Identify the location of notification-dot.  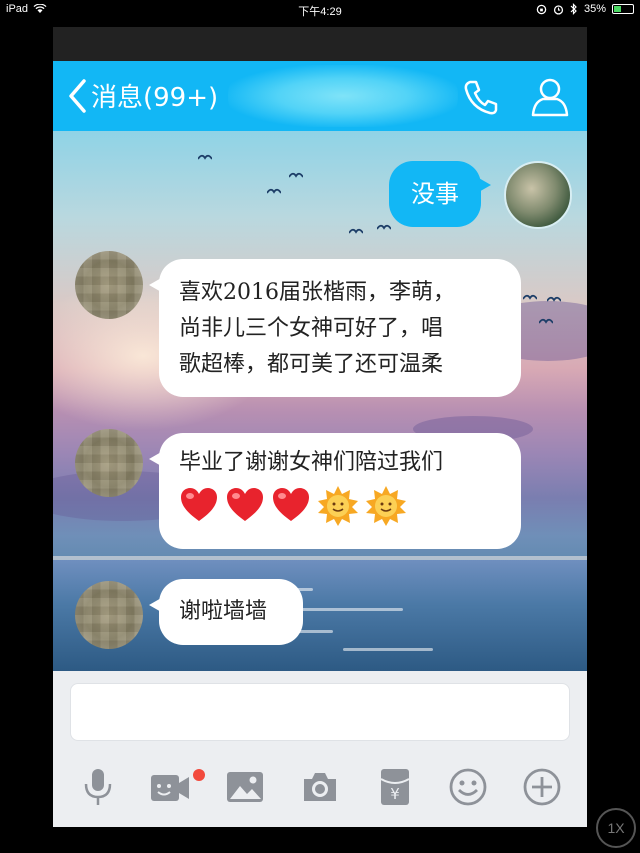
(199, 775).